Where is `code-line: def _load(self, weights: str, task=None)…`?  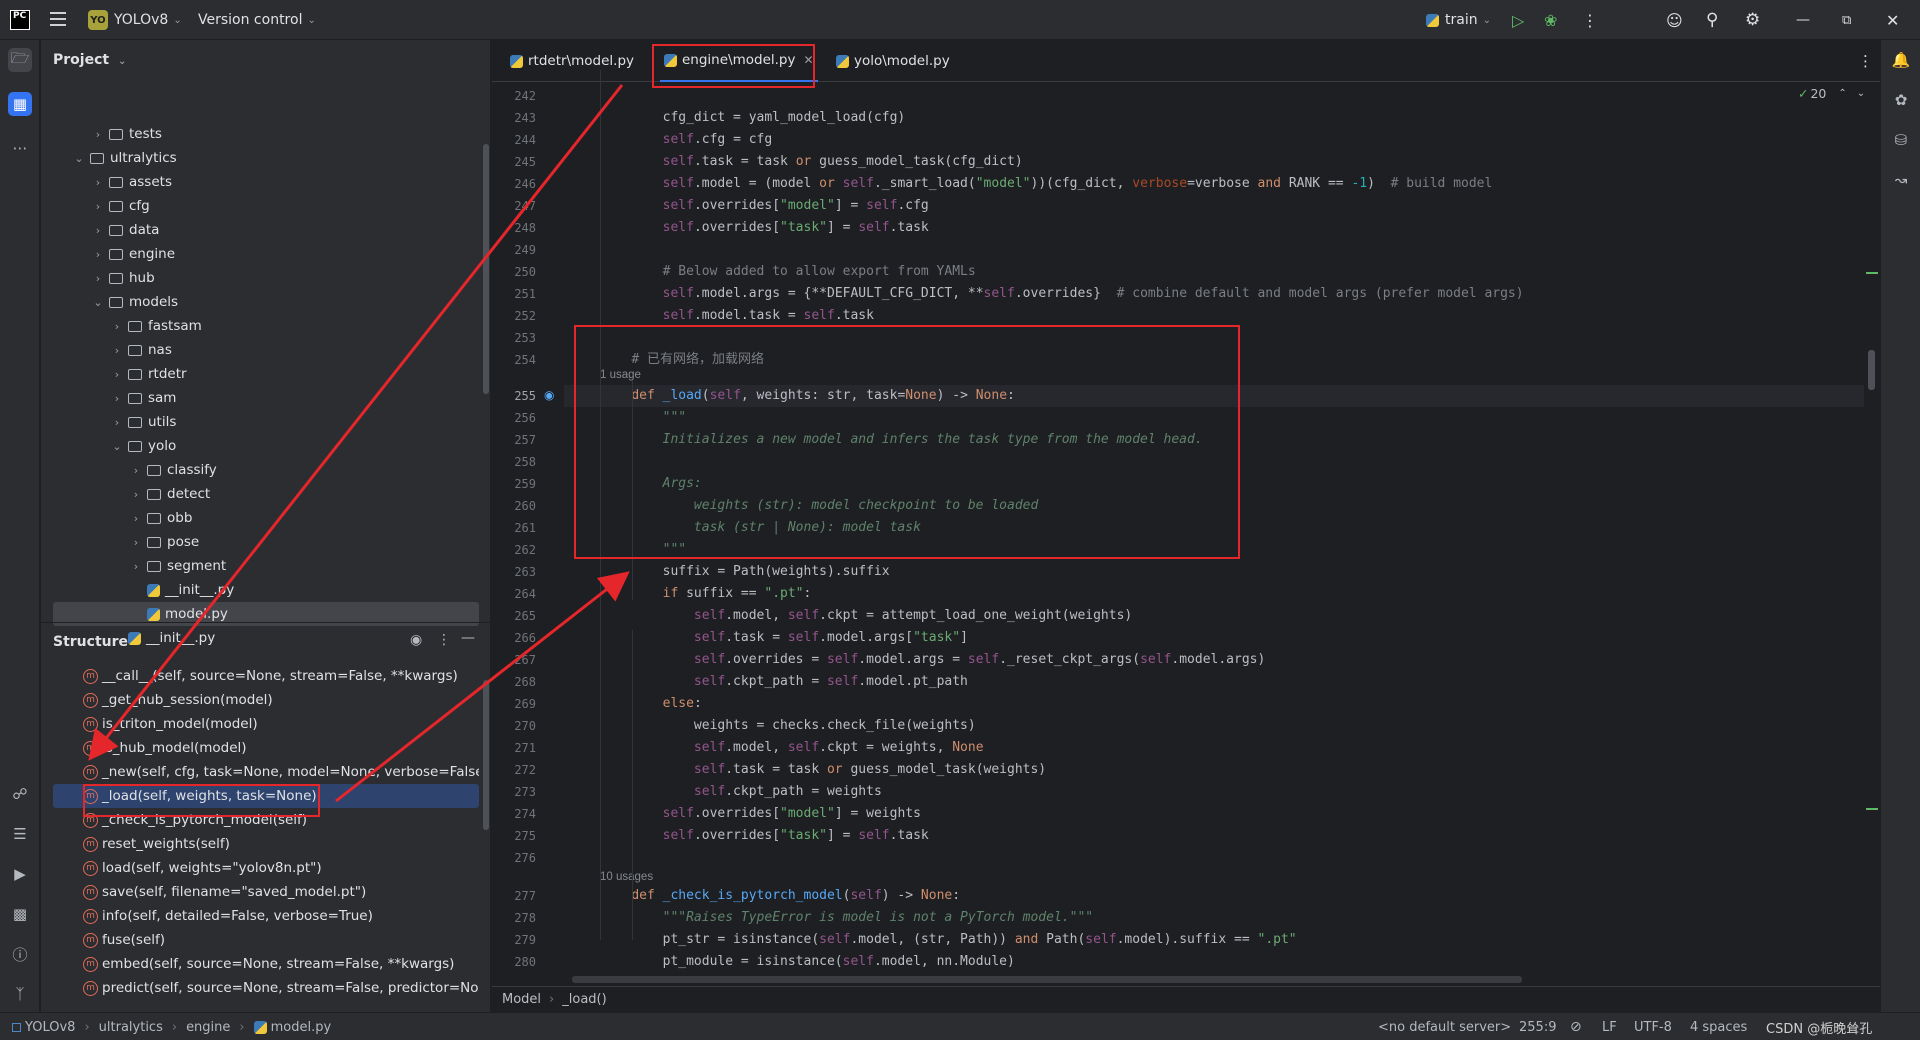 code-line: def _load(self, weights: str, task=None)… is located at coordinates (807, 396).